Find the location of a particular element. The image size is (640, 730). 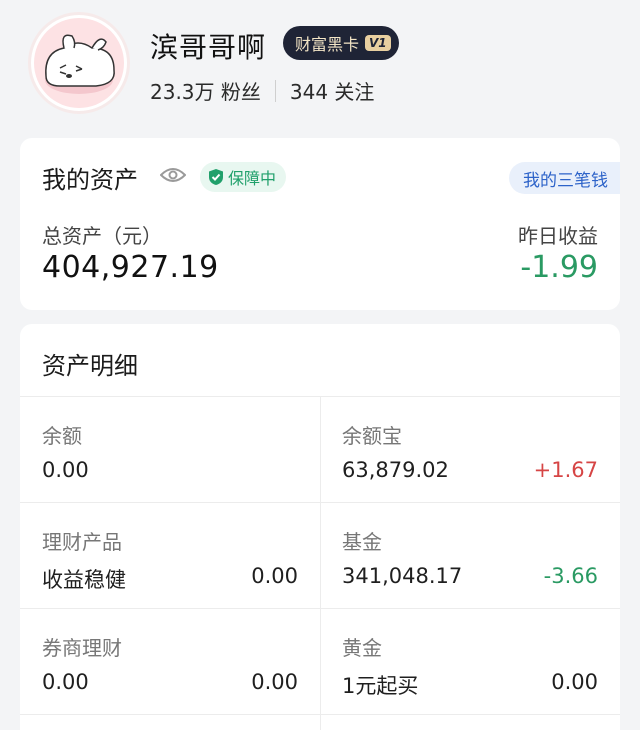

fans-count: 23.3万 粉丝 is located at coordinates (205, 90).